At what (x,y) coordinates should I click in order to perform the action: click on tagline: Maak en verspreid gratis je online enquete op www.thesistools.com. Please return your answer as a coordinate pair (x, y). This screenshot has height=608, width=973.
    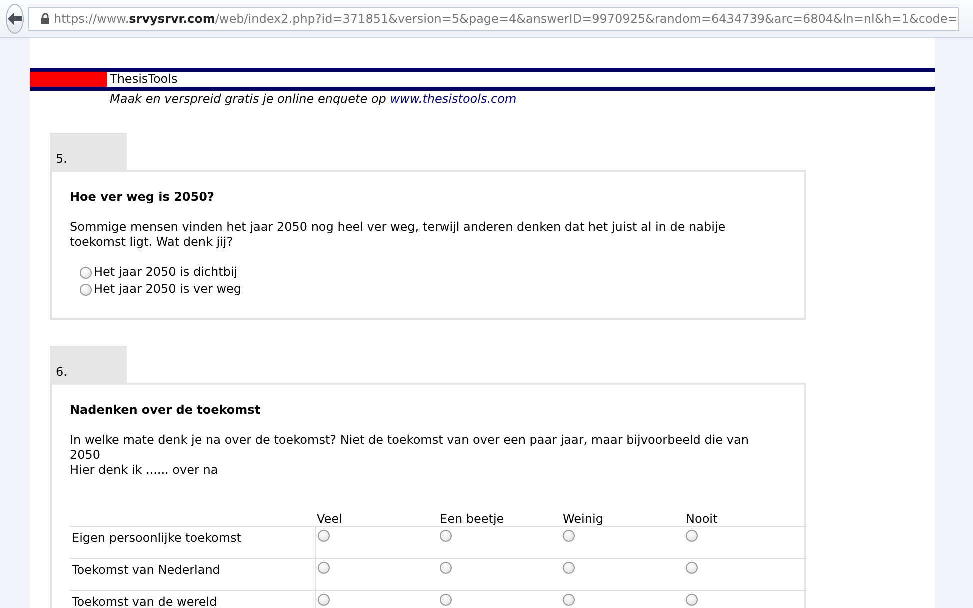
    Looking at the image, I should click on (313, 99).